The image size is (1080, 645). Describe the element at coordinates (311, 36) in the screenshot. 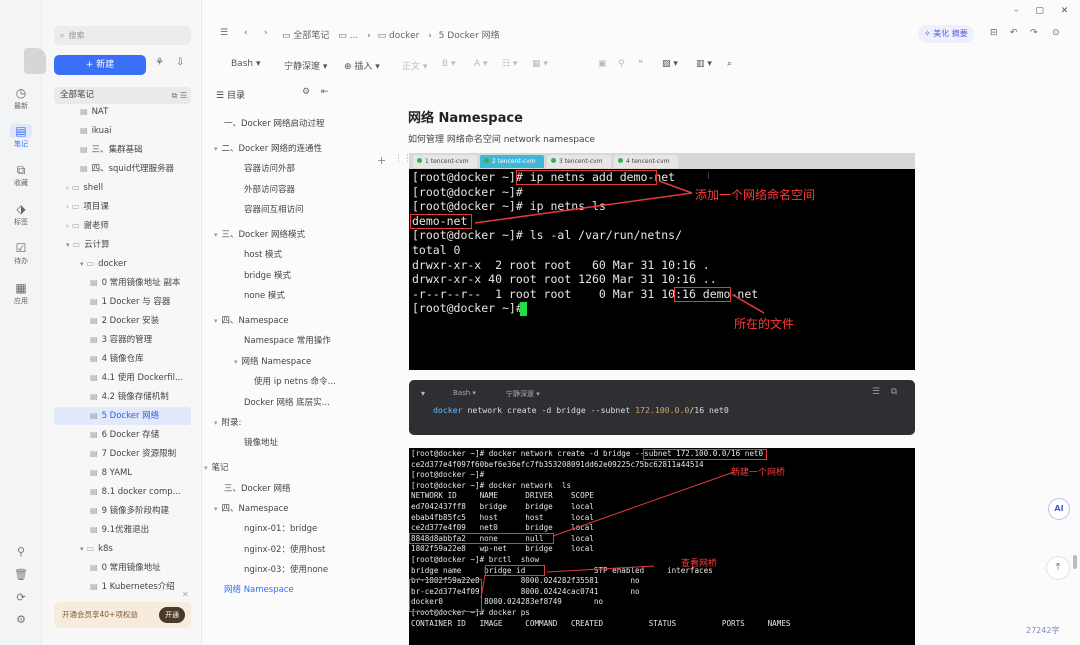

I see `breadcrumb-item: 全部笔记` at that location.